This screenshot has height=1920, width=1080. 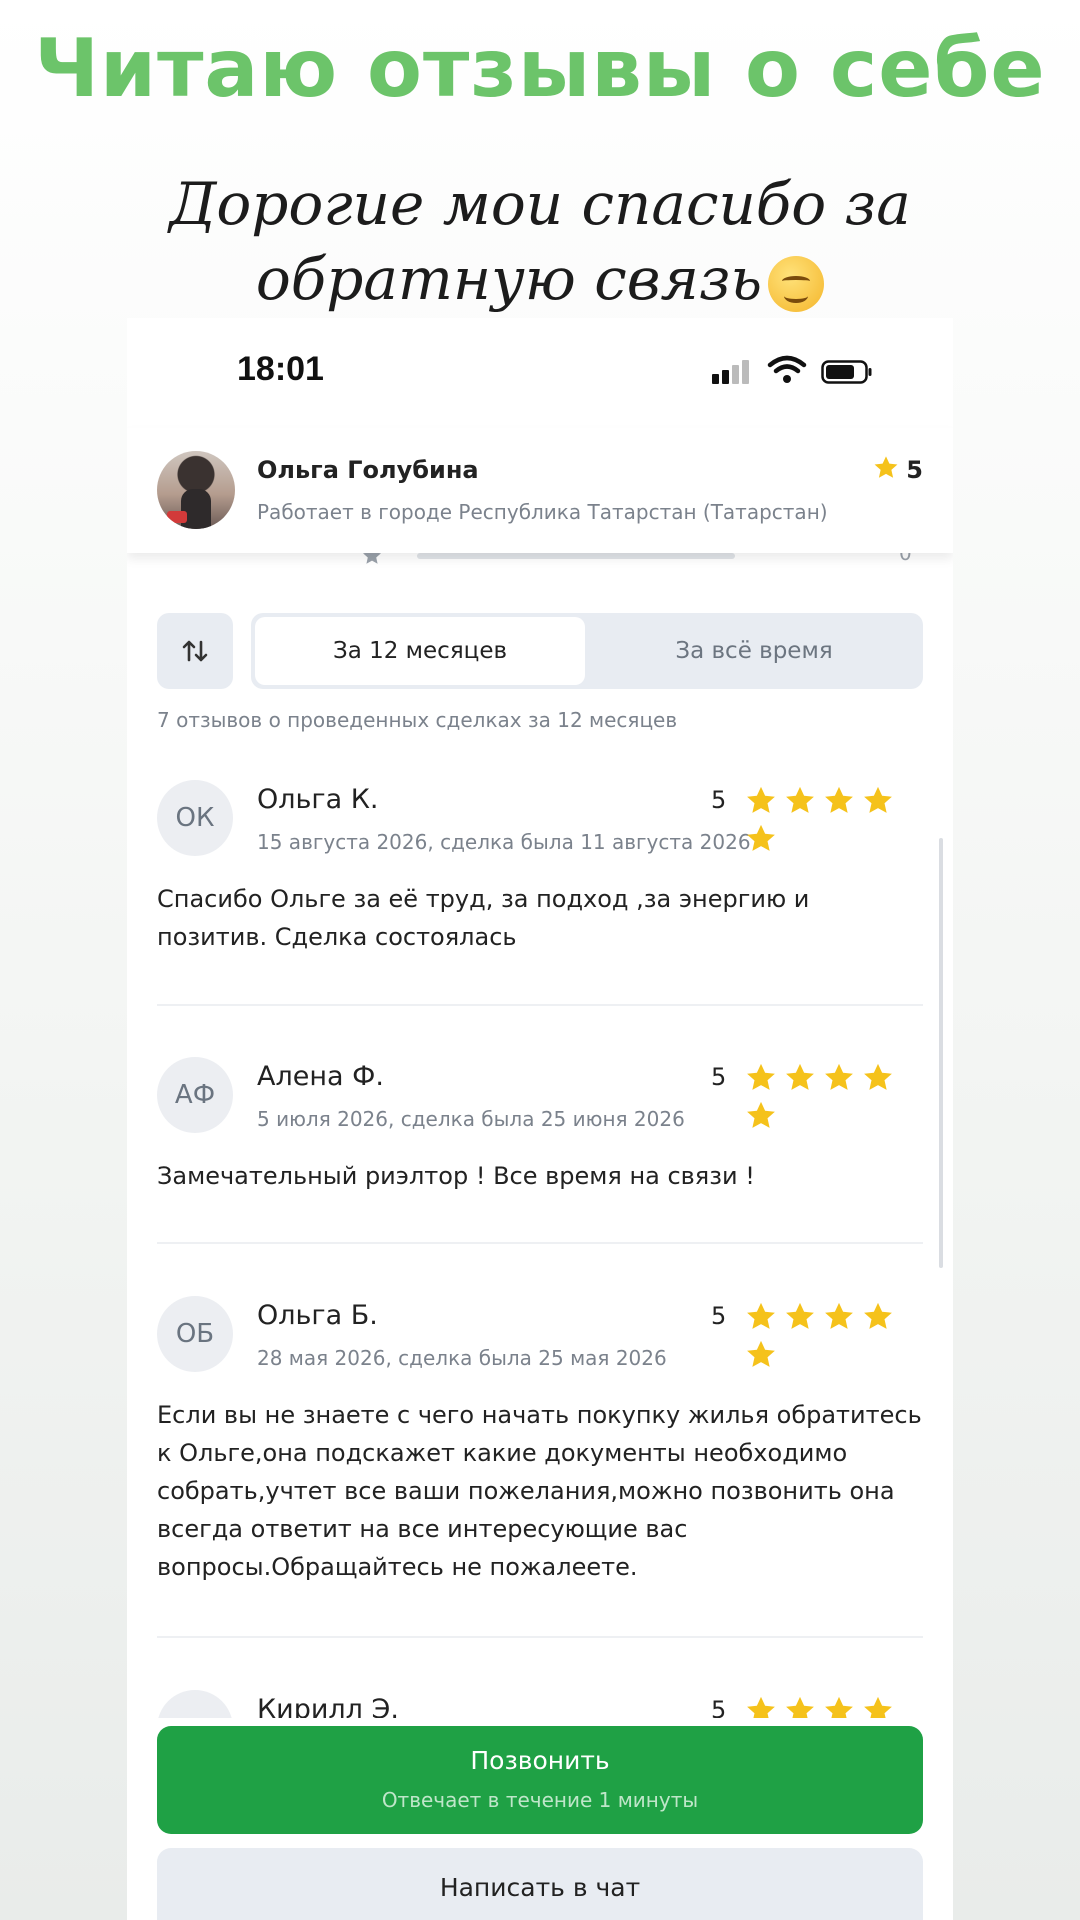 I want to click on hugging-face-emoji-icon, so click(x=796, y=283).